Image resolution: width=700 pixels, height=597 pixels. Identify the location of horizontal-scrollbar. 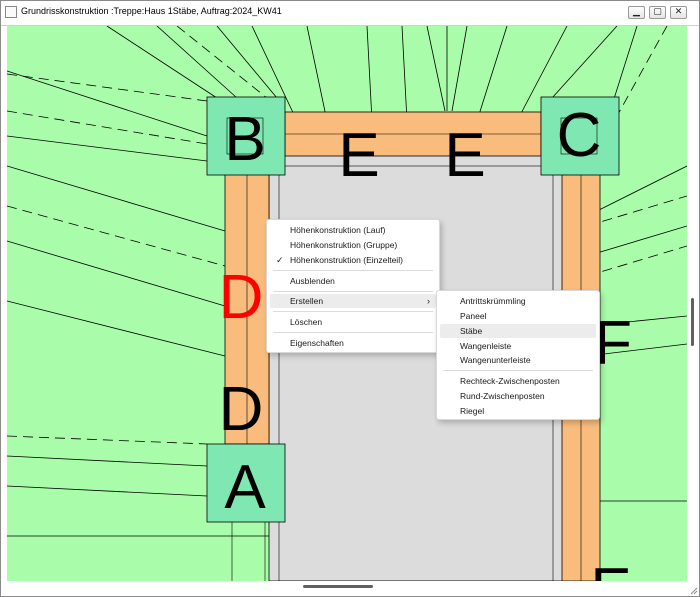
(350, 588).